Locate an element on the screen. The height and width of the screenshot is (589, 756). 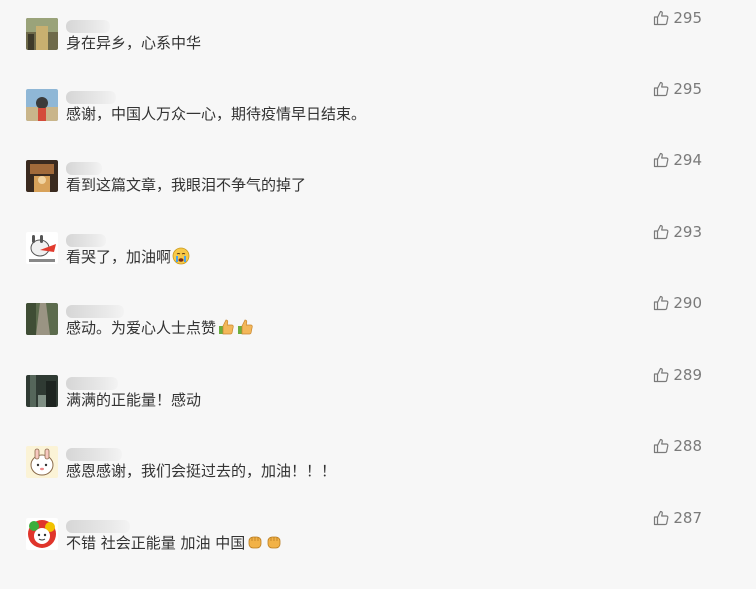
comment-item: 感谢，中国人万众一心，期待疫情早日结束。 295 is located at coordinates (378, 120).